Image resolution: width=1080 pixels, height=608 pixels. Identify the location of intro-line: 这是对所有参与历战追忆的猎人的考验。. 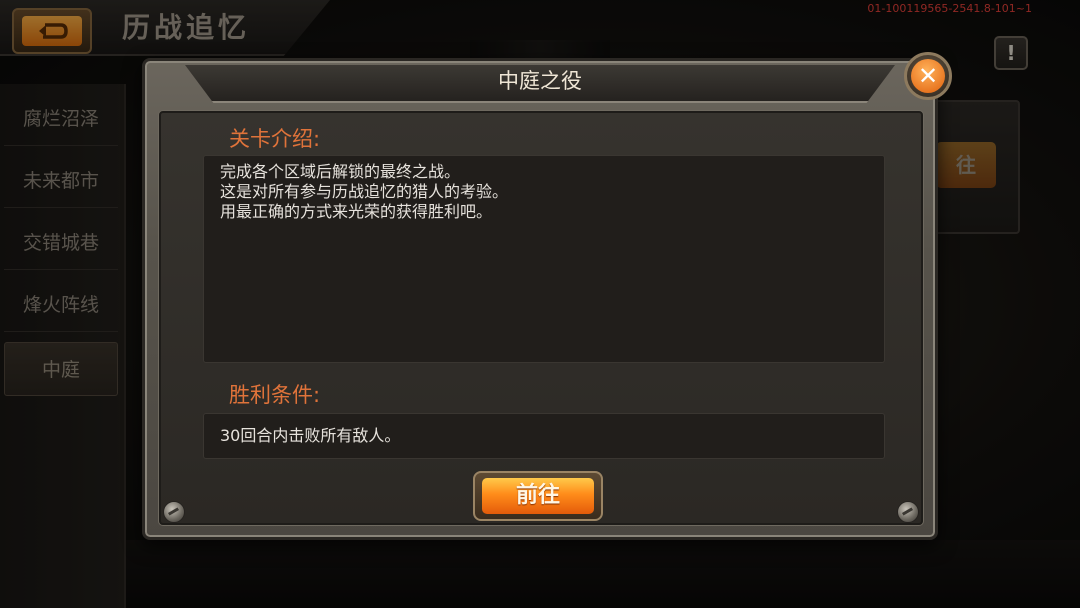
(364, 191).